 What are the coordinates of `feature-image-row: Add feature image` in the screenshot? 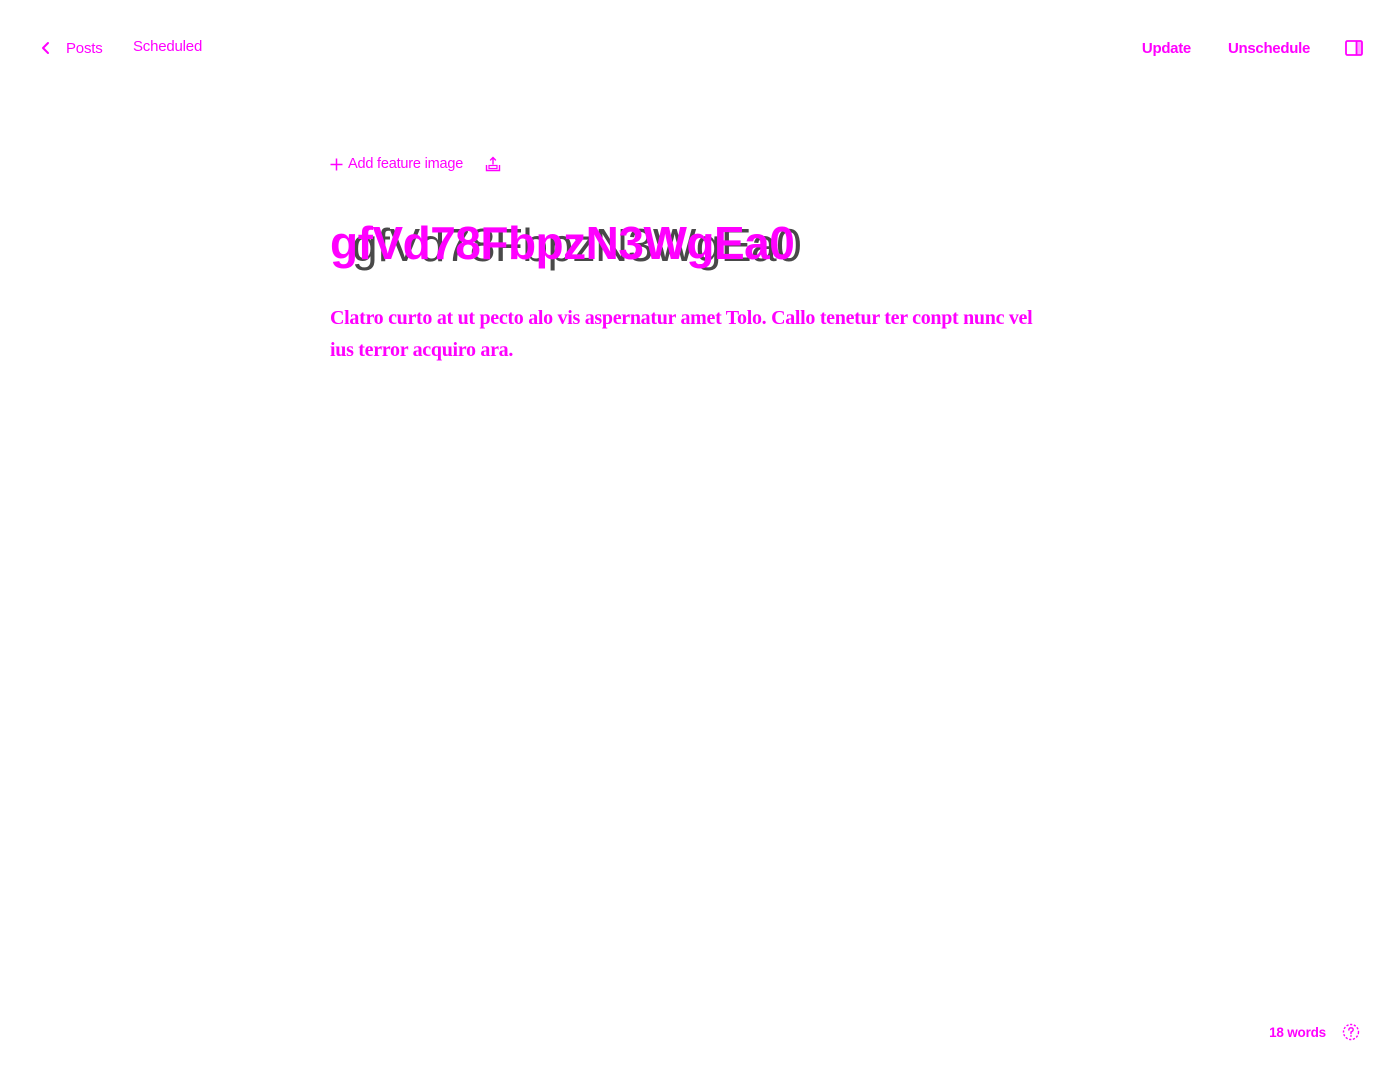 It's located at (690, 164).